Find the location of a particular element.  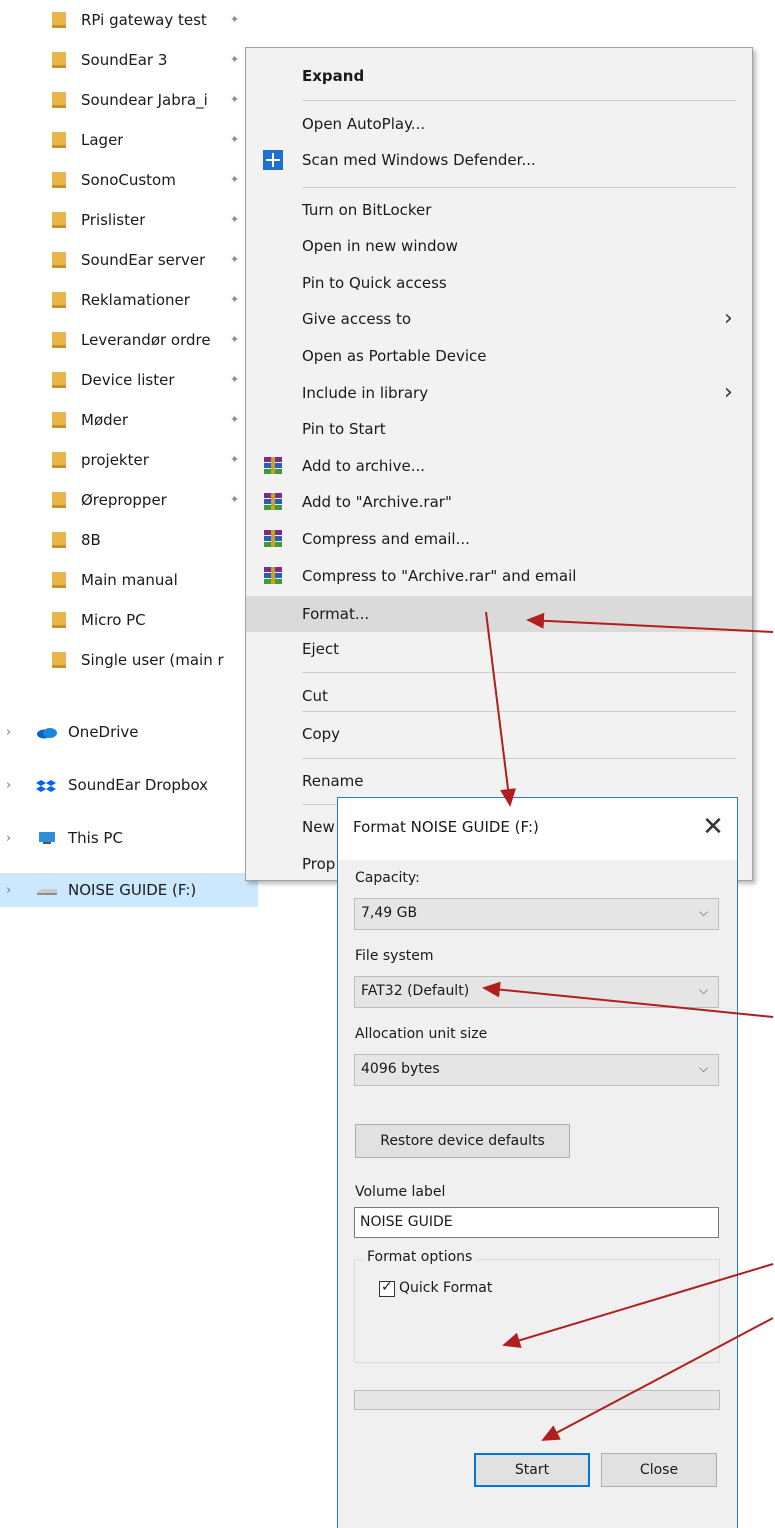

menu-item: Add to "Archive.rar" is located at coordinates (499, 502).